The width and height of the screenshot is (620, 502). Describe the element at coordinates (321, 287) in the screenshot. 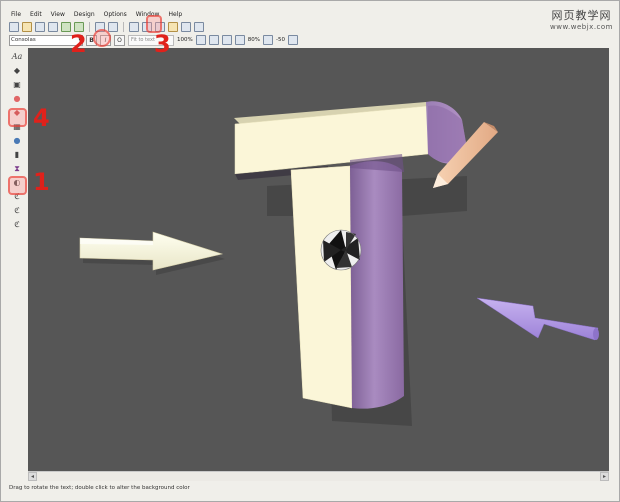

I see `t-stem-front` at that location.